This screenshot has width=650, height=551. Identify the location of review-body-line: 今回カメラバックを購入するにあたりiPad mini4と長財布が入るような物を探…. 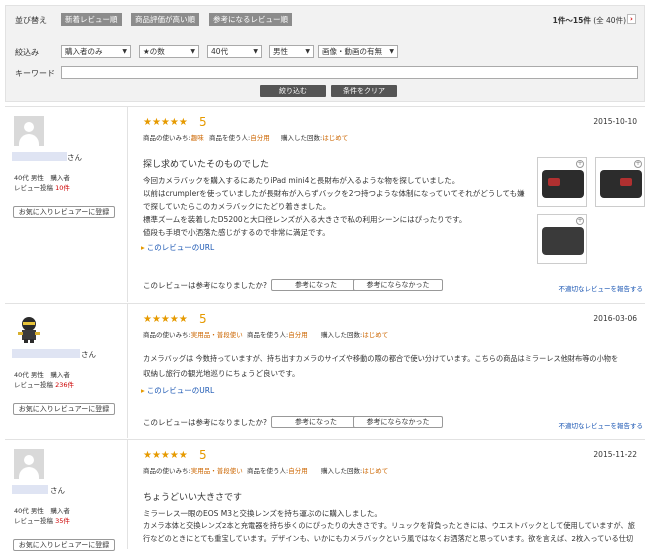
(301, 180).